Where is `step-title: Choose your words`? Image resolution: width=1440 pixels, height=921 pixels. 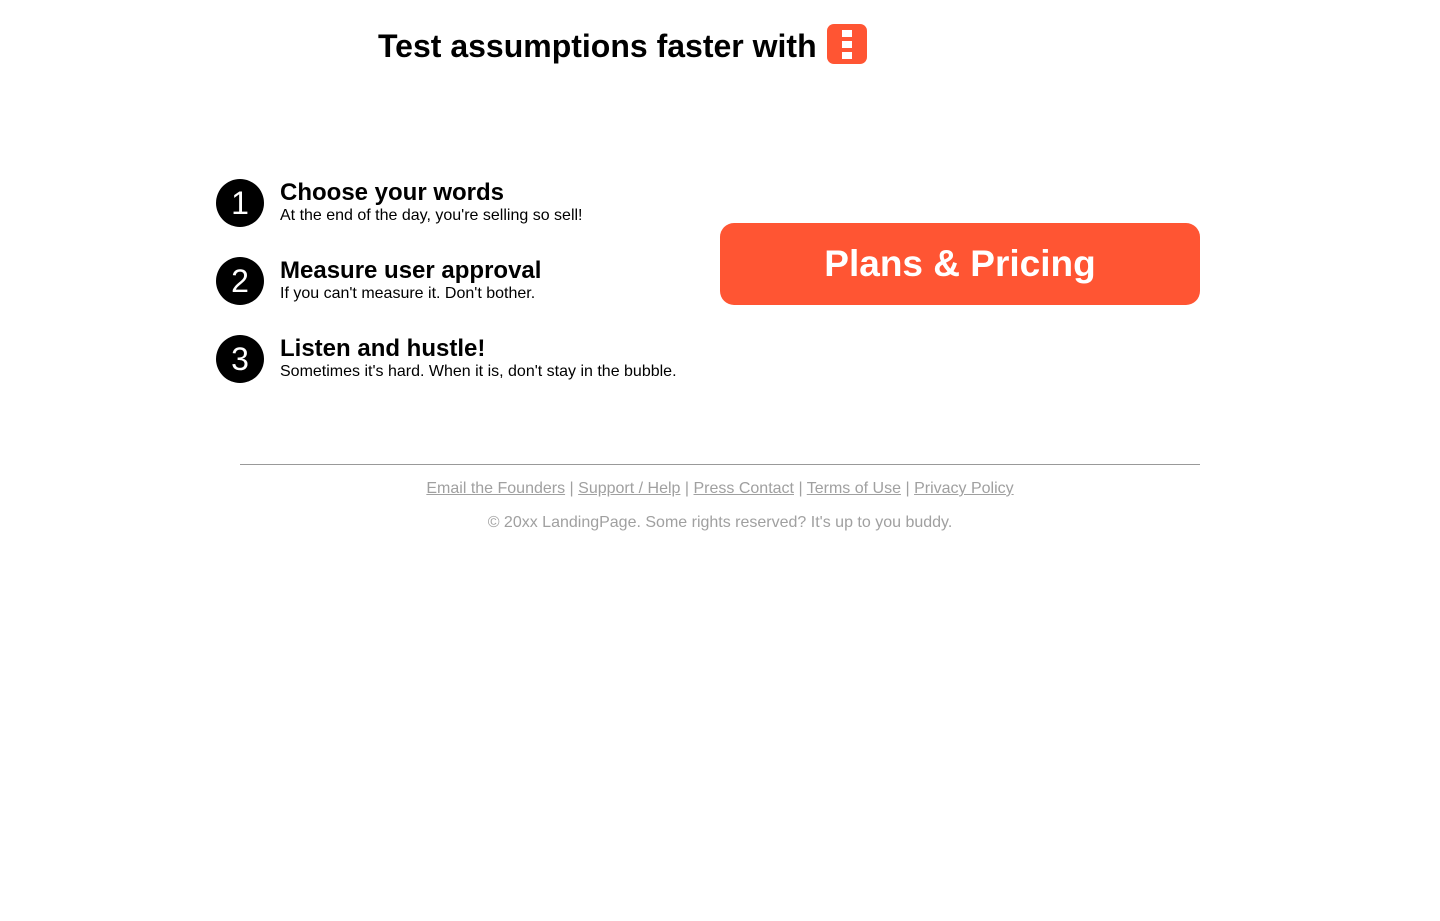 step-title: Choose your words is located at coordinates (392, 192).